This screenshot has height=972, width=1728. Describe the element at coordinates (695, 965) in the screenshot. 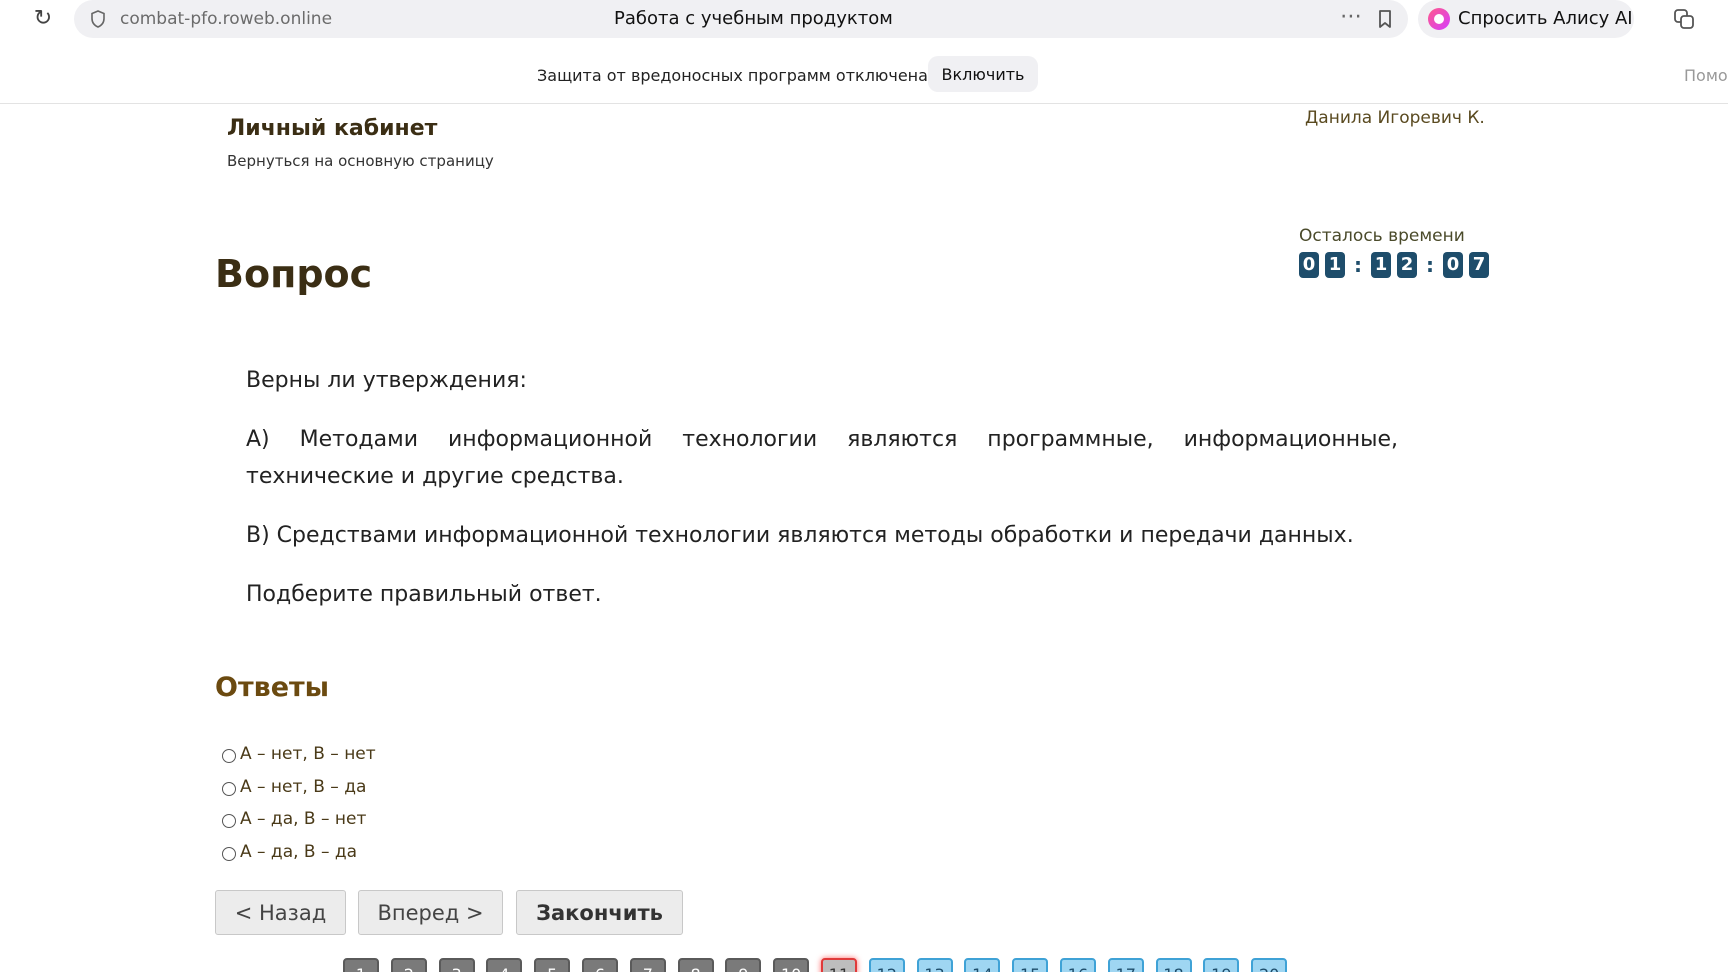

I see `page-number-8: 8` at that location.